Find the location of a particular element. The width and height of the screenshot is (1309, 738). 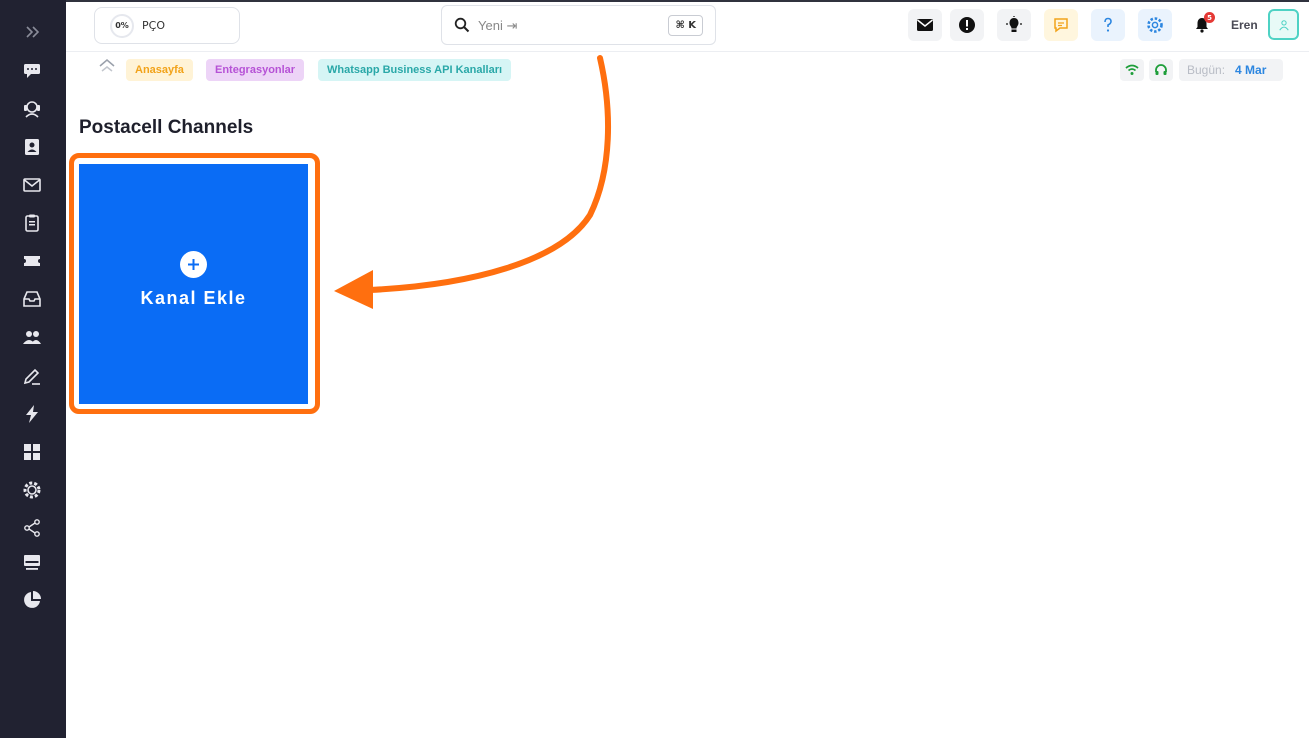

sidebar-item-inbox is located at coordinates (32, 299).